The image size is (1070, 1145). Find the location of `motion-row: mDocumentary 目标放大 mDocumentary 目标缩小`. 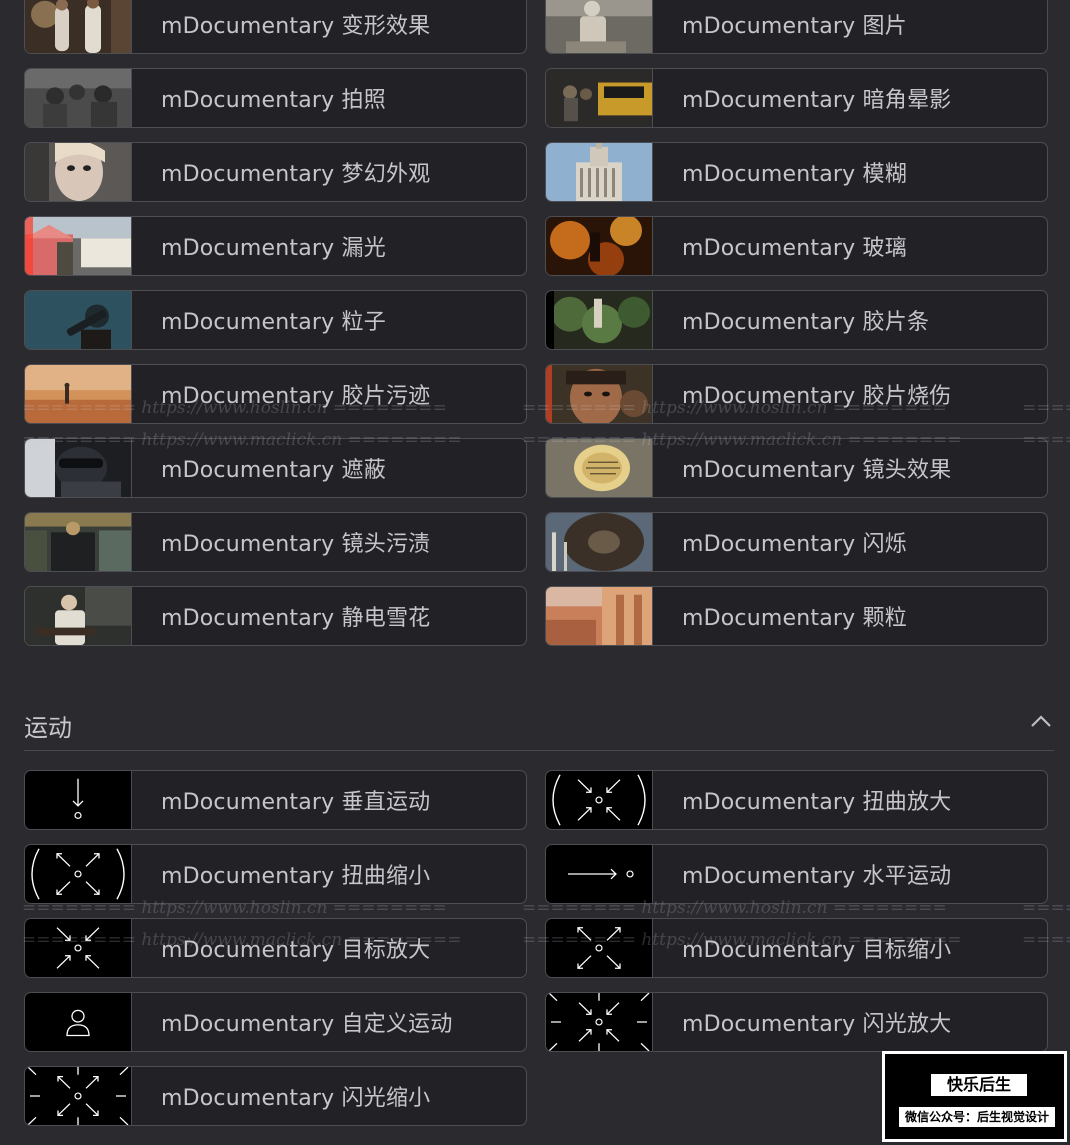

motion-row: mDocumentary 目标放大 mDocumentary 目标缩小 is located at coordinates (536, 948).